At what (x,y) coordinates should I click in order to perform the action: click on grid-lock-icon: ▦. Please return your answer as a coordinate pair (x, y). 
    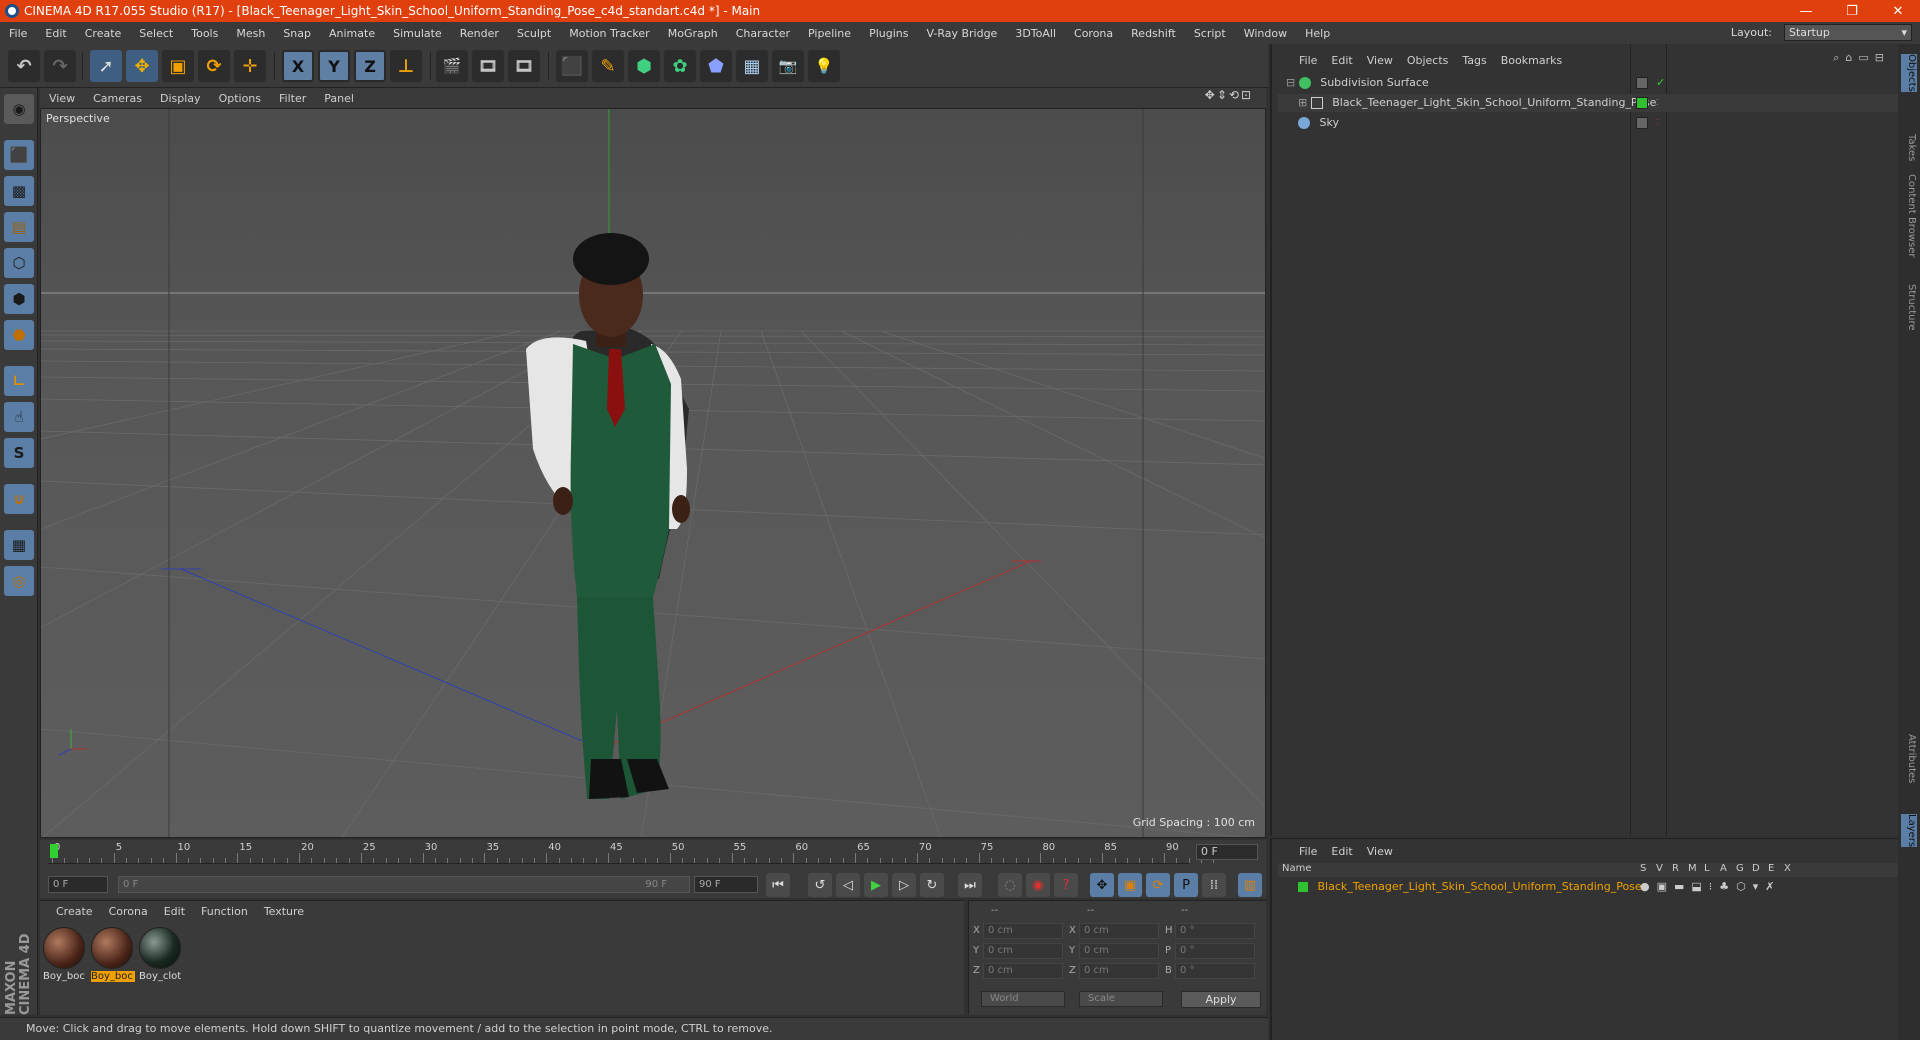
    Looking at the image, I should click on (19, 545).